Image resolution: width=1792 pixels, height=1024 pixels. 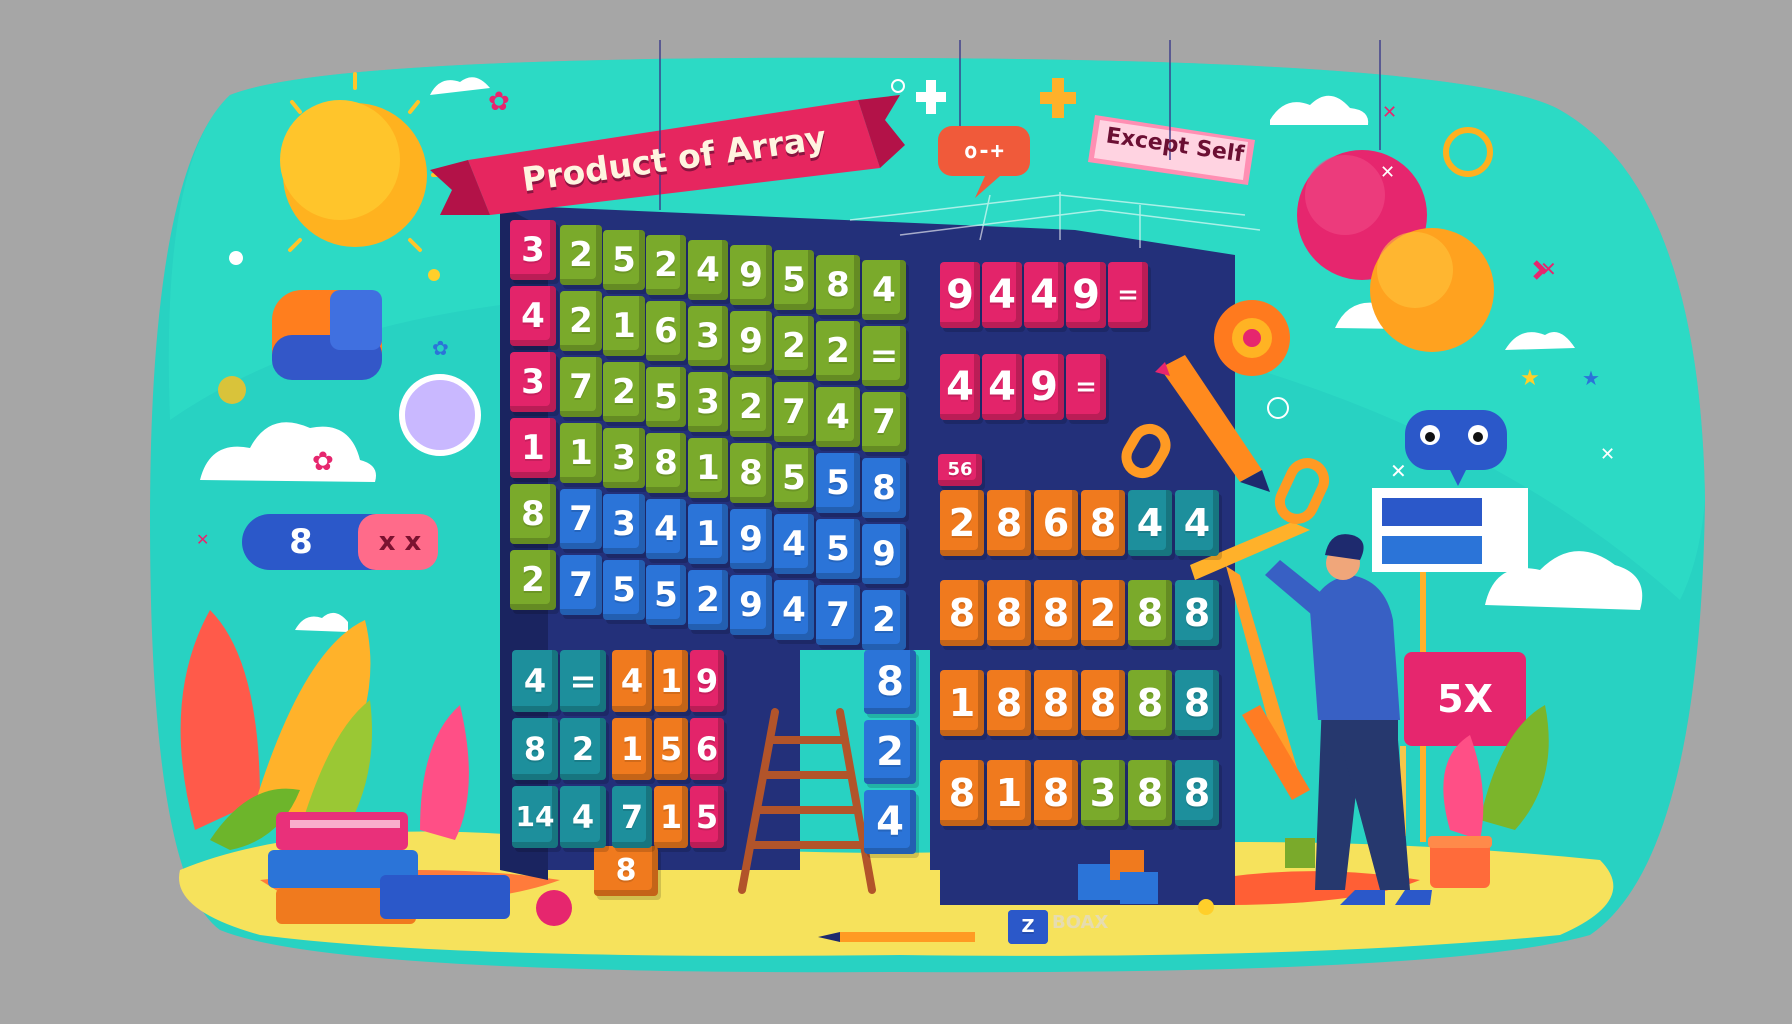 I want to click on tall-column-cell: 8, so click(x=890, y=682).